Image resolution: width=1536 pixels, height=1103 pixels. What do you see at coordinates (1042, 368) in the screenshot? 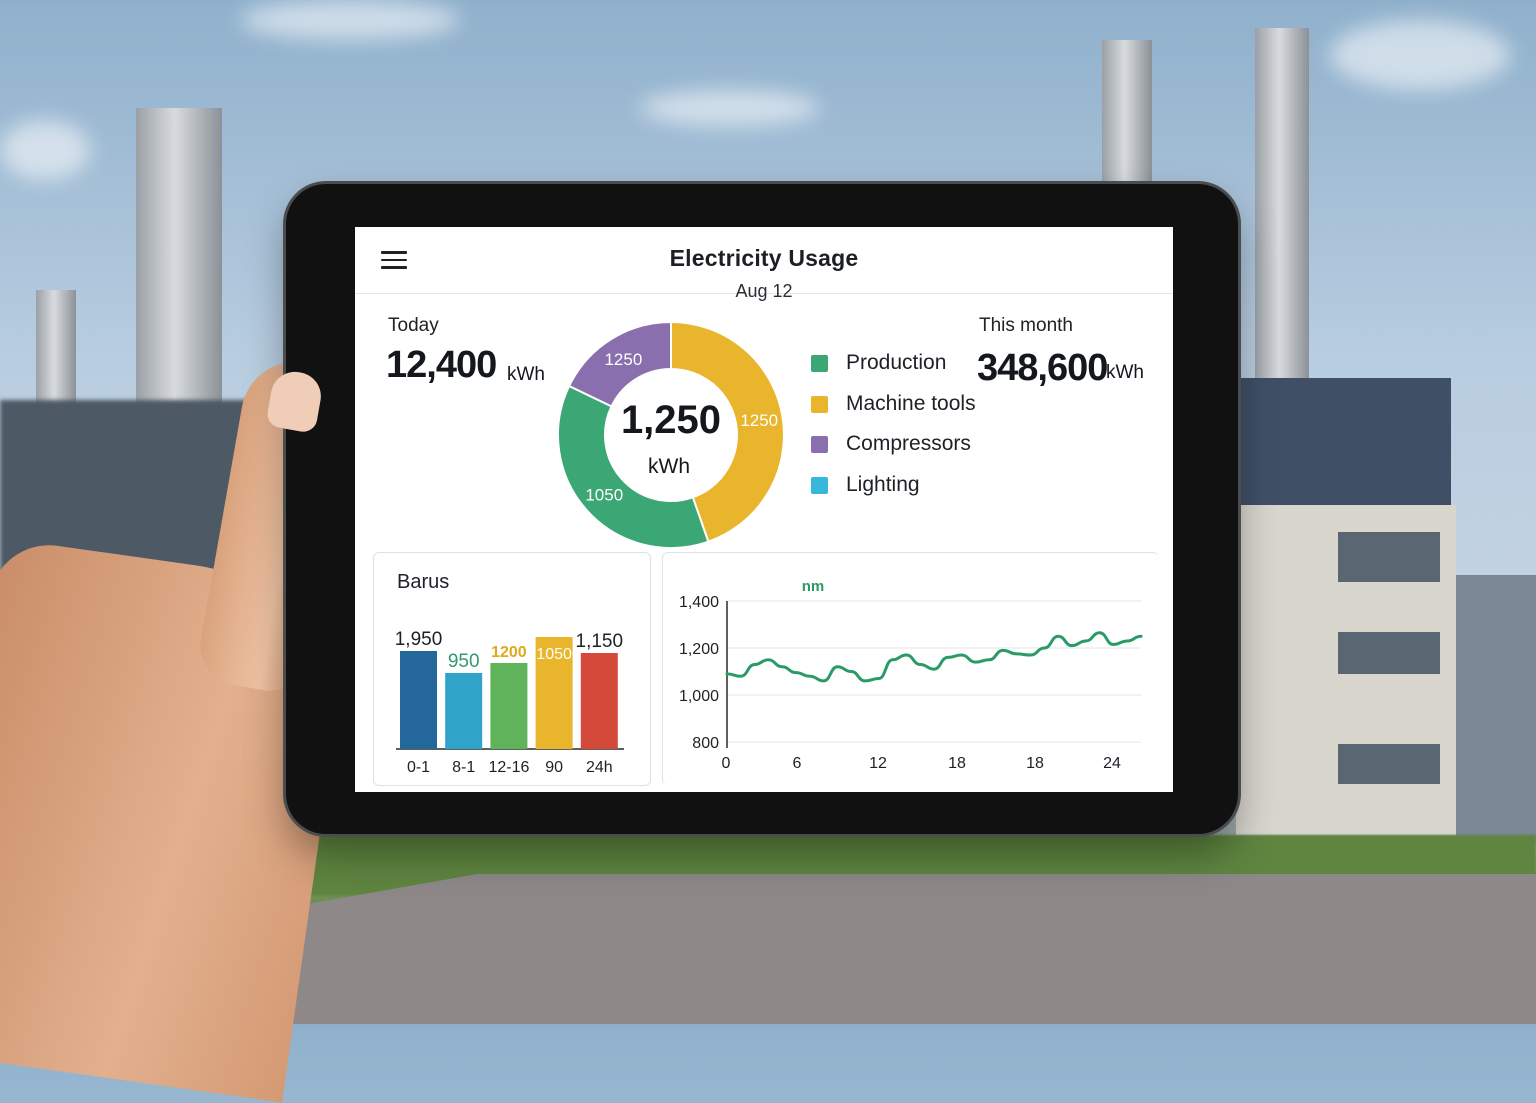
I see `month-value: 348,600` at bounding box center [1042, 368].